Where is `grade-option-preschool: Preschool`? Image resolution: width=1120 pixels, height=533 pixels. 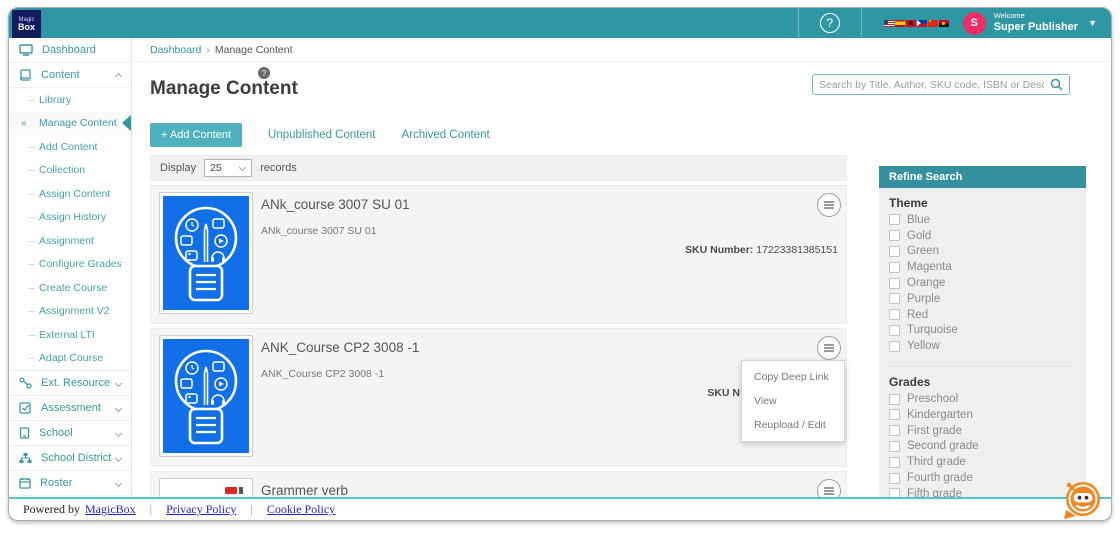
grade-option-preschool: Preschool is located at coordinates (982, 399).